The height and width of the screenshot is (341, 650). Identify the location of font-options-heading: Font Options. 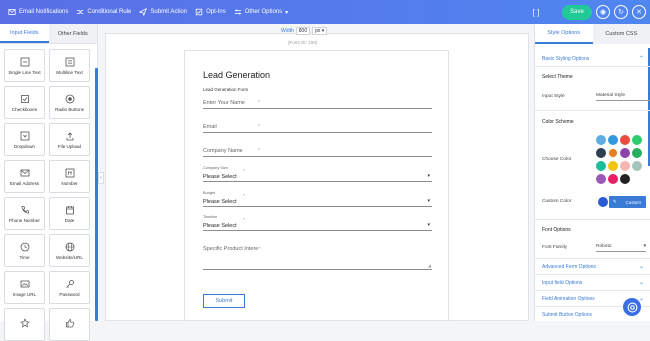
(556, 230).